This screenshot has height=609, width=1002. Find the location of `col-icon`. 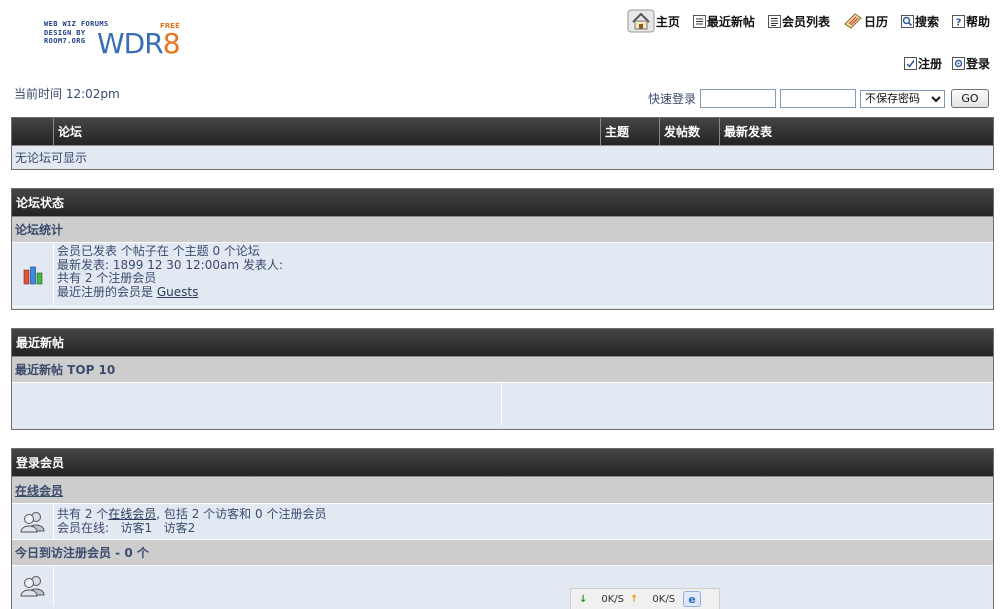

col-icon is located at coordinates (32, 131).